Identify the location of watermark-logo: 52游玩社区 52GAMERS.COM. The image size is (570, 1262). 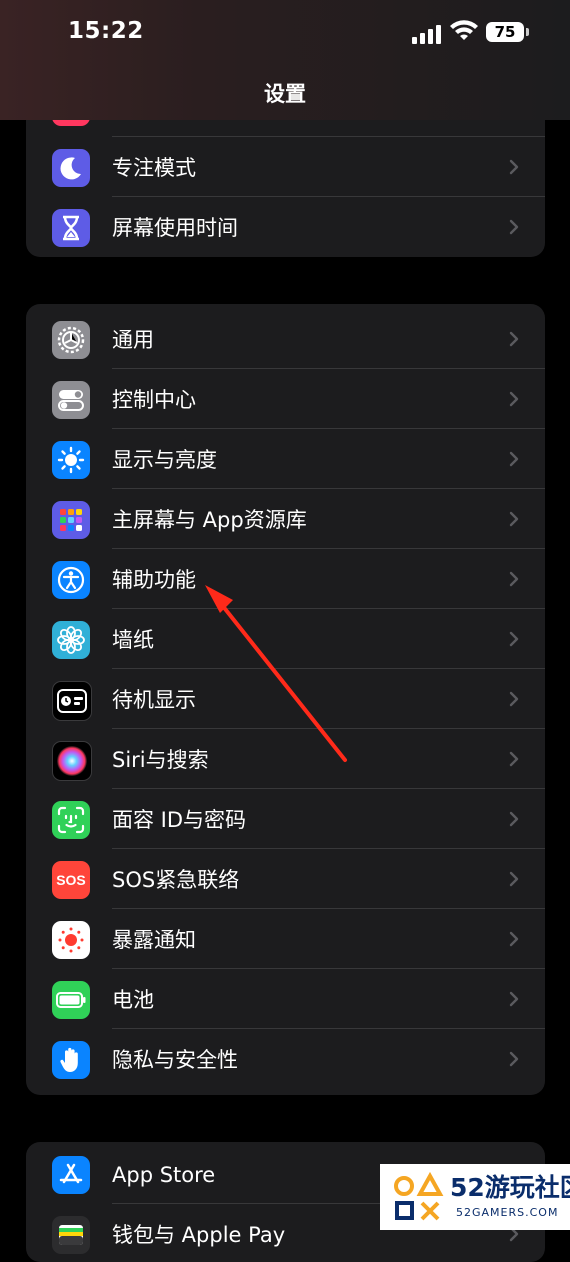
(475, 1197).